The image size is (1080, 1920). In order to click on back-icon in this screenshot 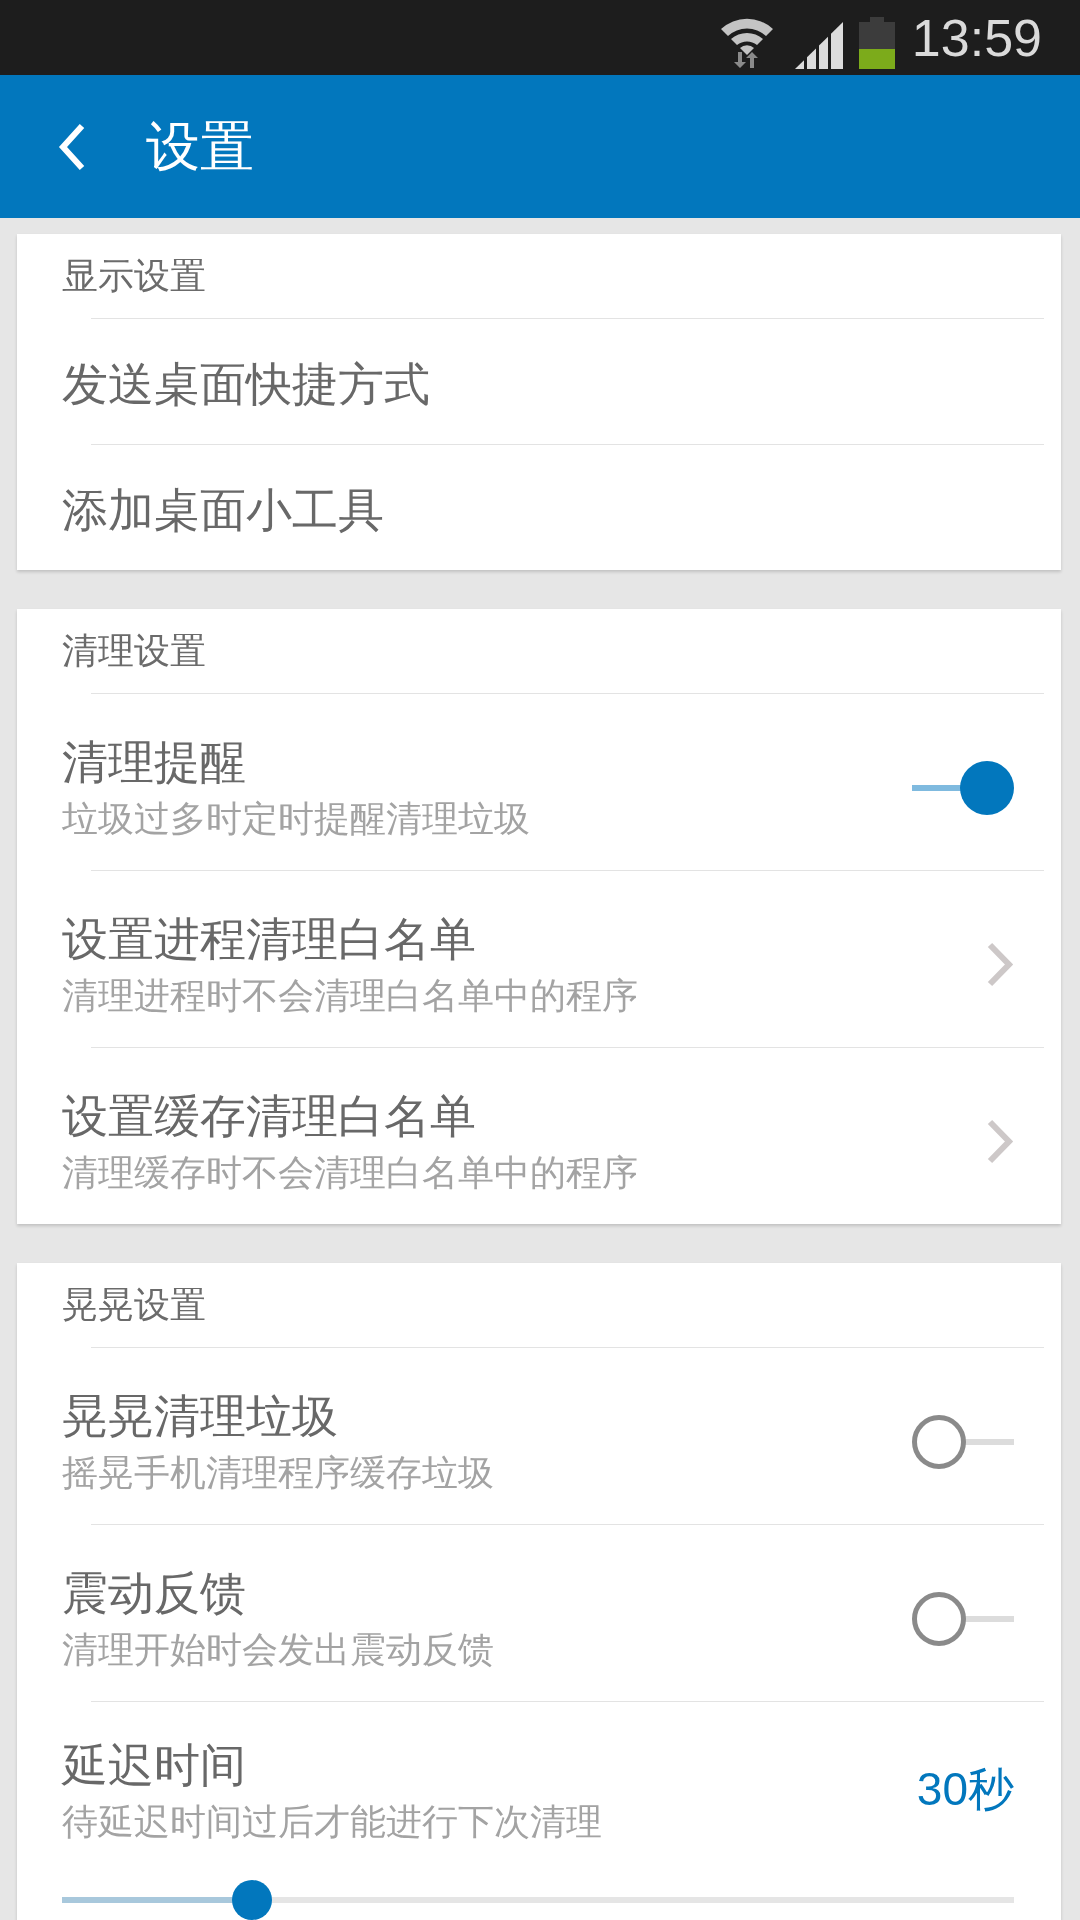, I will do `click(72, 146)`.